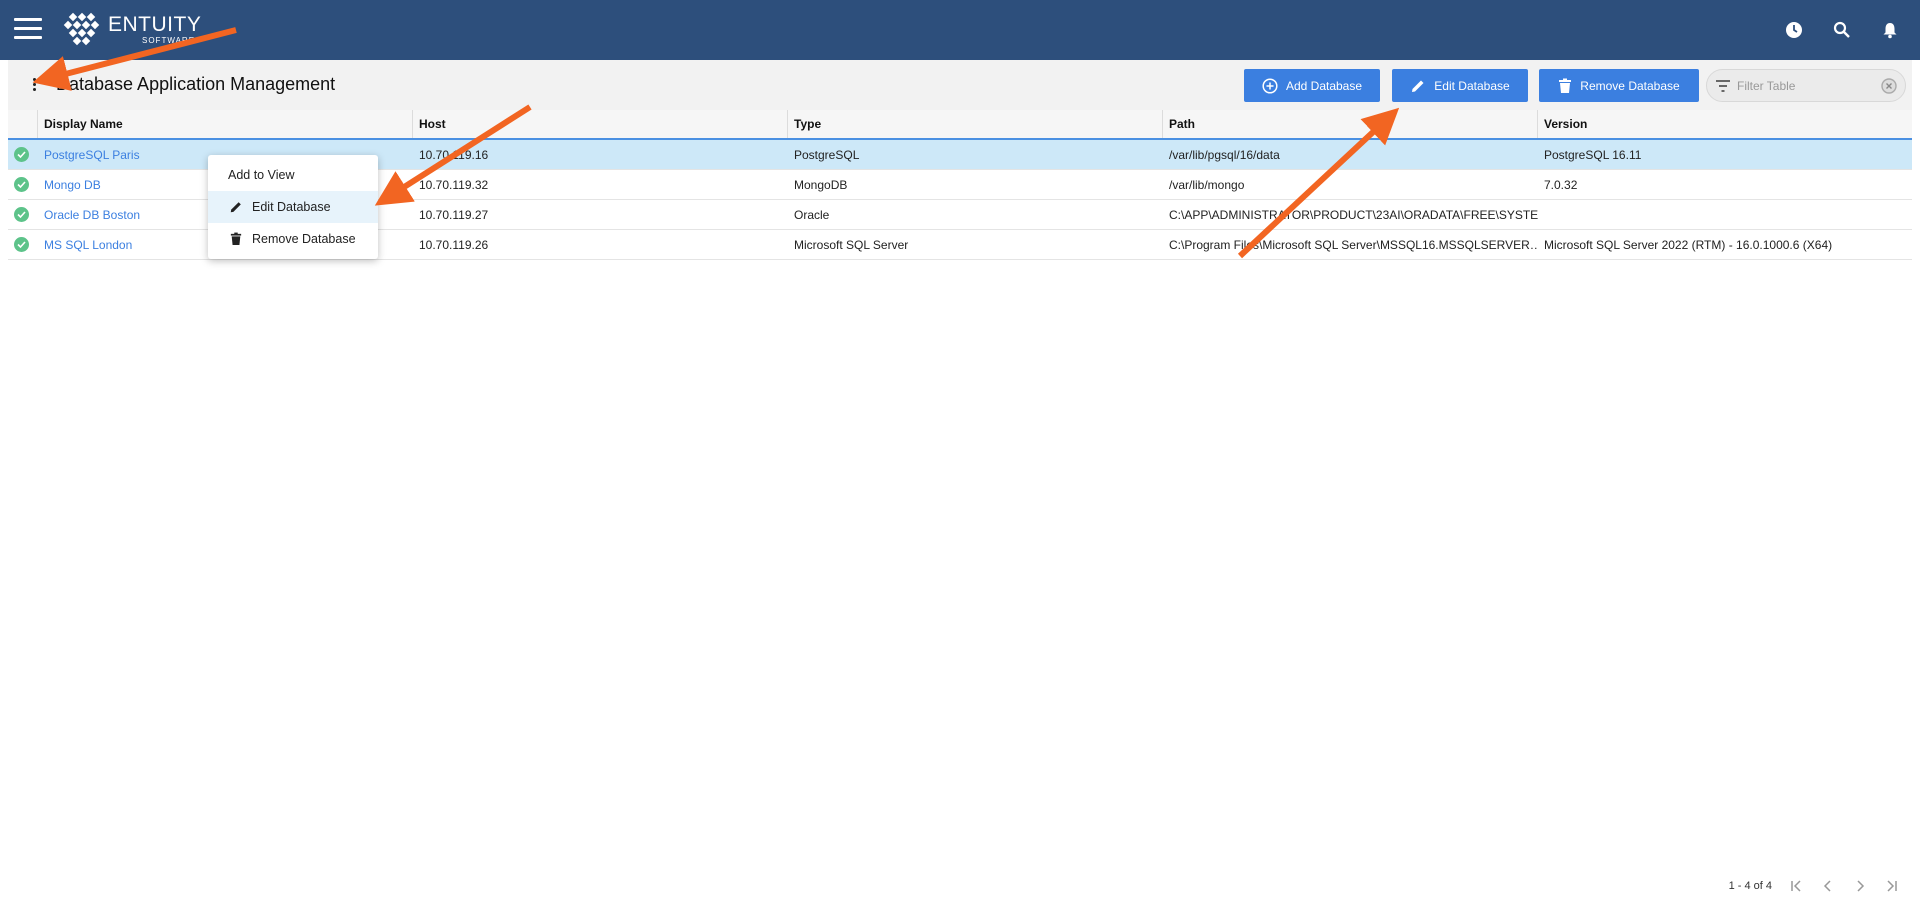  Describe the element at coordinates (1796, 886) in the screenshot. I see `first-page-icon` at that location.